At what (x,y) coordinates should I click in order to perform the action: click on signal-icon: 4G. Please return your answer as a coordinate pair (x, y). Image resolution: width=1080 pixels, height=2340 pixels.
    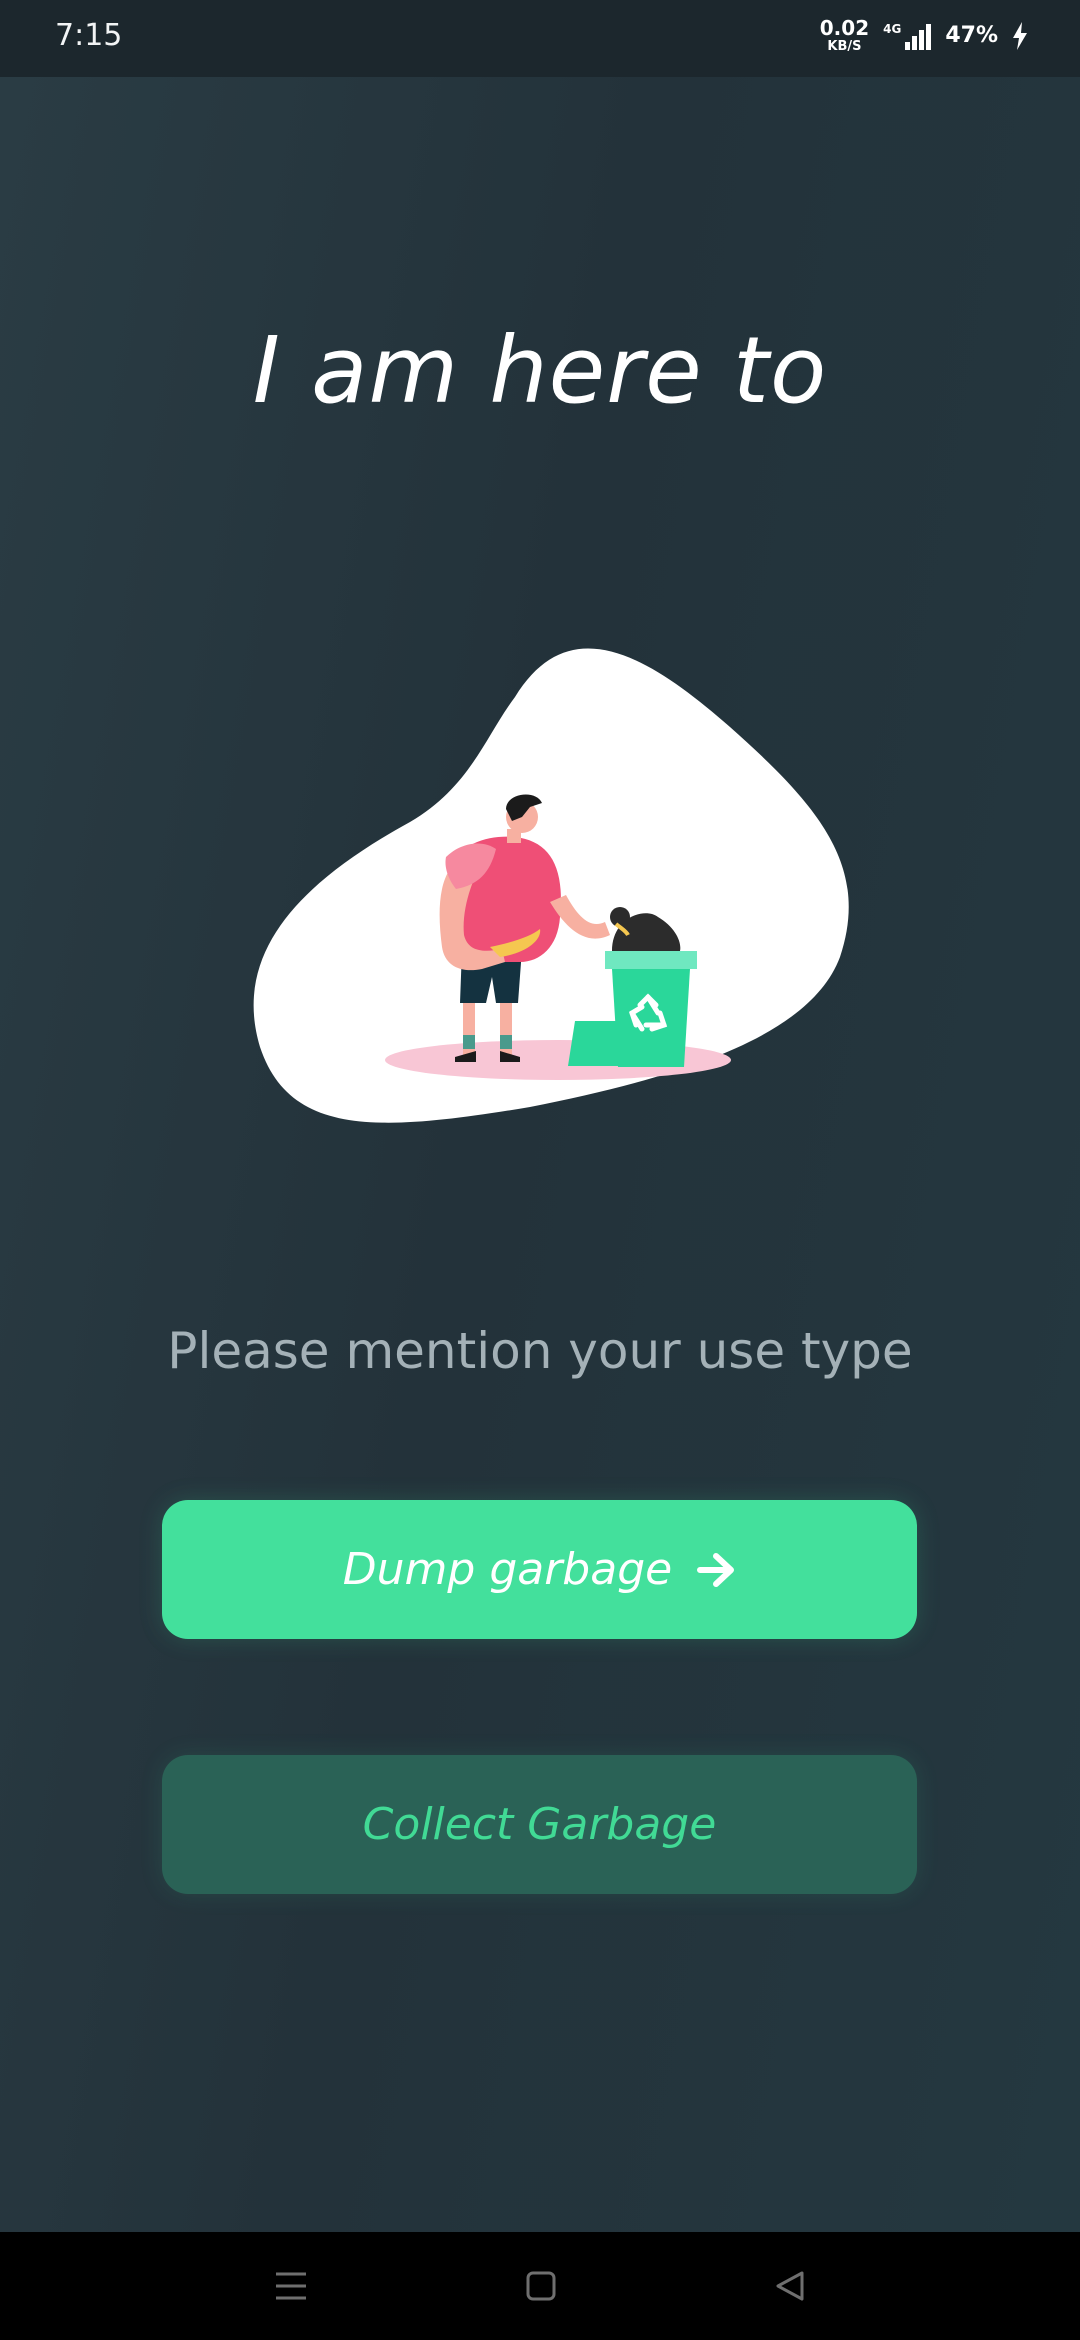
    Looking at the image, I should click on (907, 35).